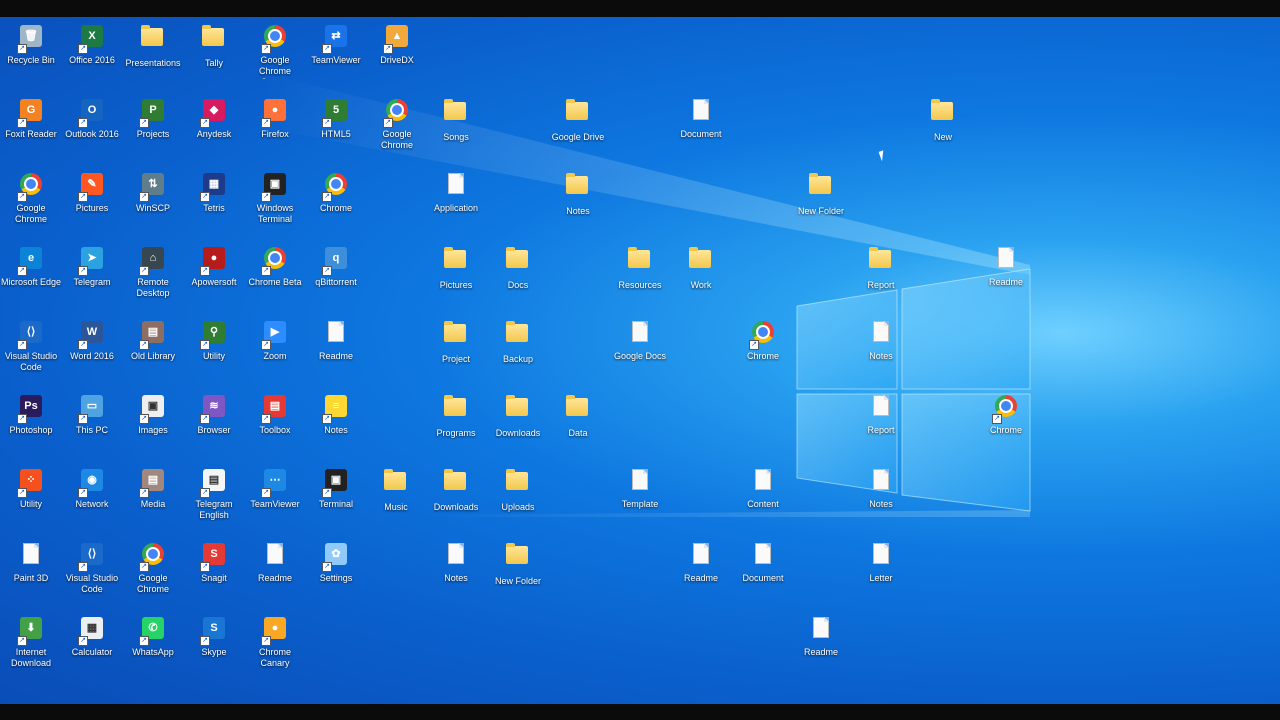 This screenshot has width=1280, height=720. Describe the element at coordinates (30, 335) in the screenshot. I see `vscode-icon: ⟨⟩` at that location.